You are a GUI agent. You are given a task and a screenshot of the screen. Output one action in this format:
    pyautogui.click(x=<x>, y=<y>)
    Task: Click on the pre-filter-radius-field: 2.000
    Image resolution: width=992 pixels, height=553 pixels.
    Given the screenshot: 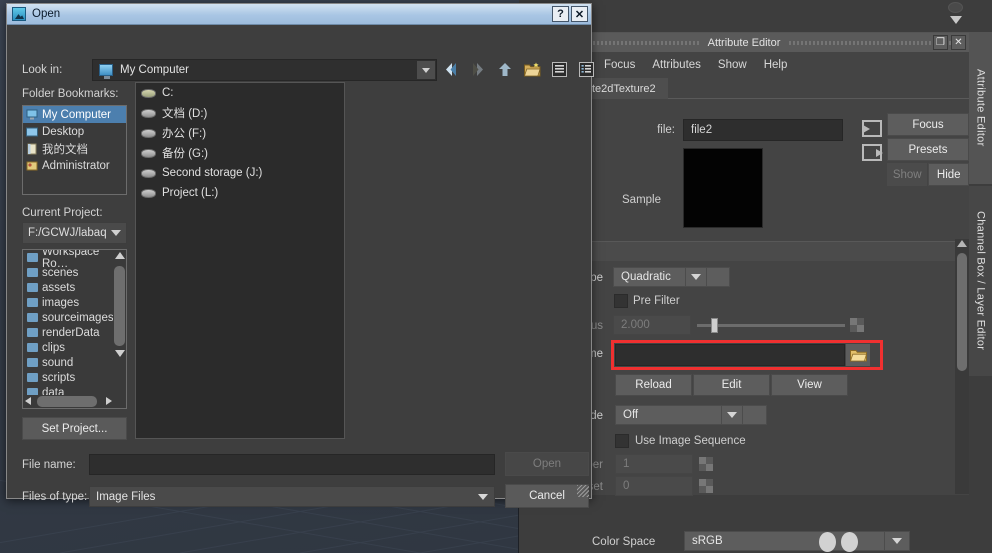 What is the action you would take?
    pyautogui.click(x=652, y=325)
    